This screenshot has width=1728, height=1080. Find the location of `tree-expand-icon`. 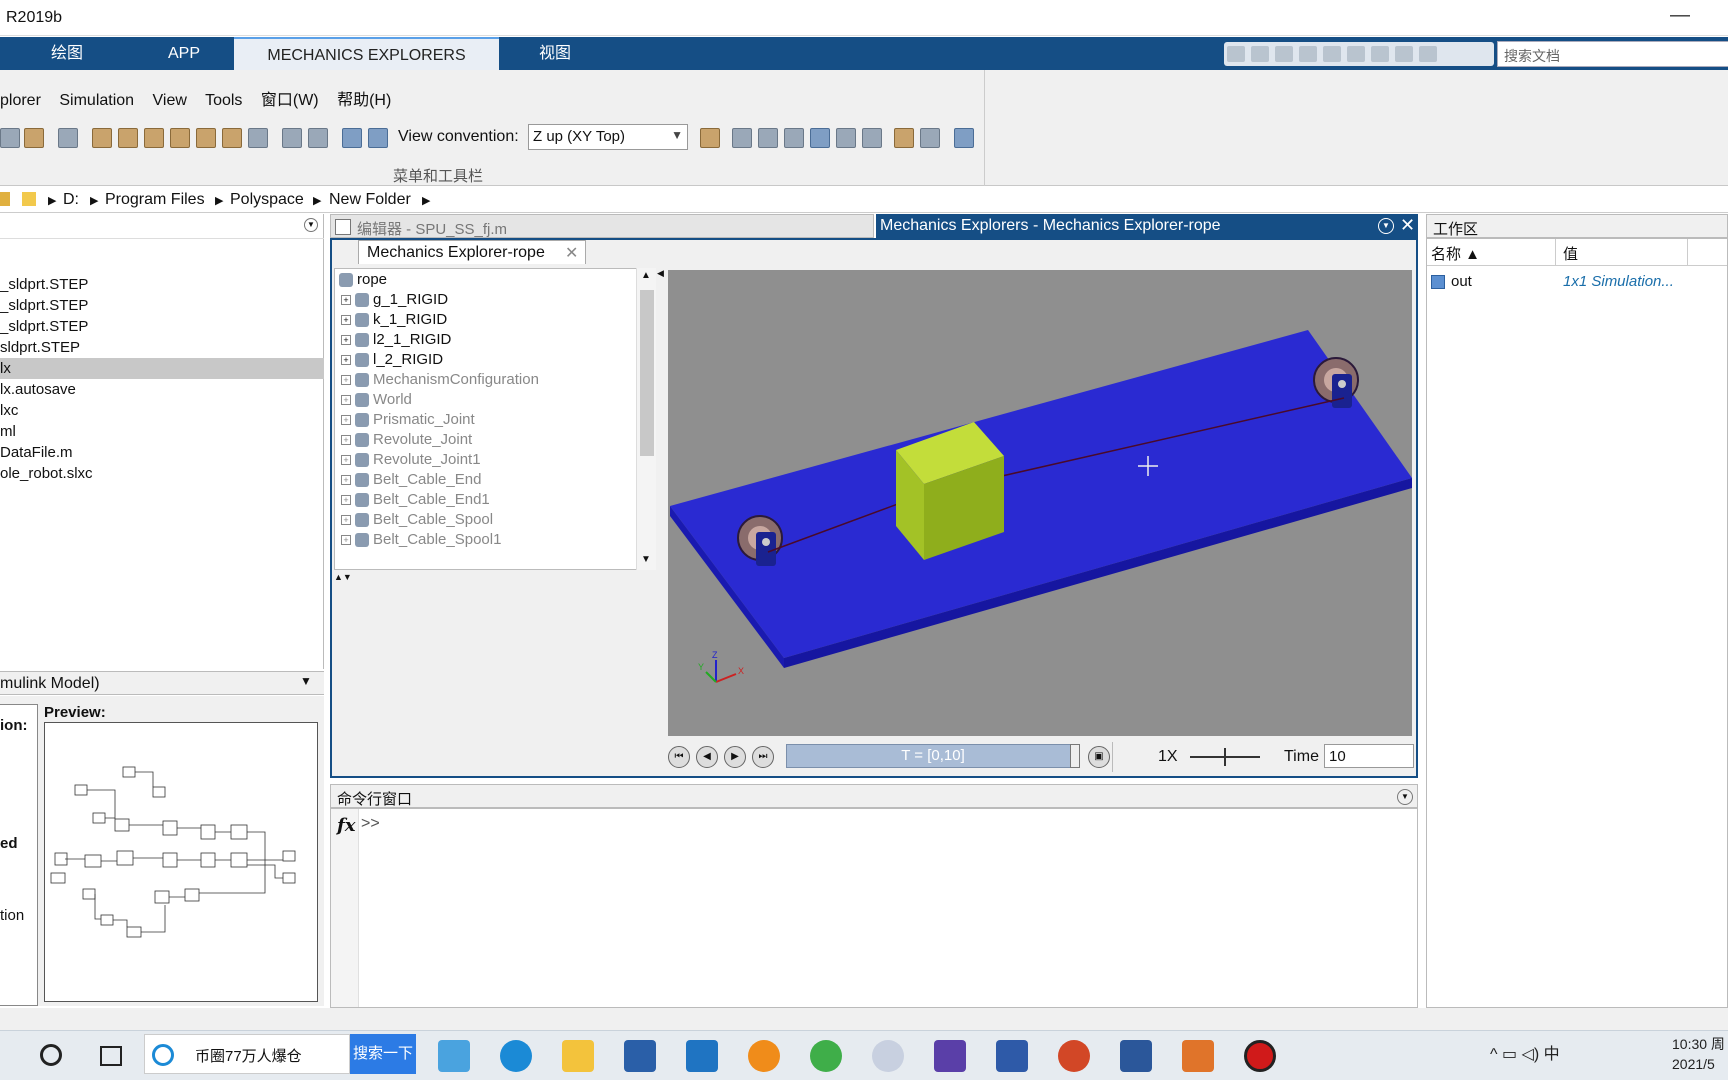

tree-expand-icon is located at coordinates (352, 138).